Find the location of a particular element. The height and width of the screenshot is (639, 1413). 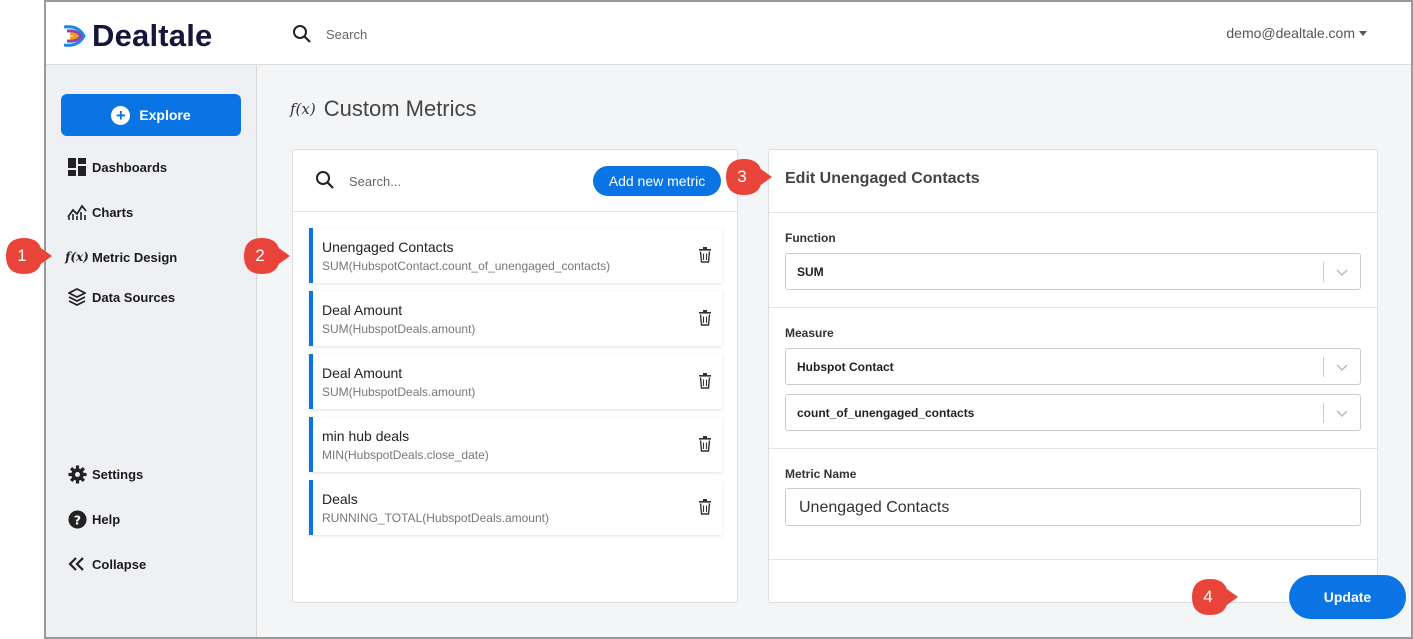

callout-marker-1: 1 is located at coordinates (28, 256).